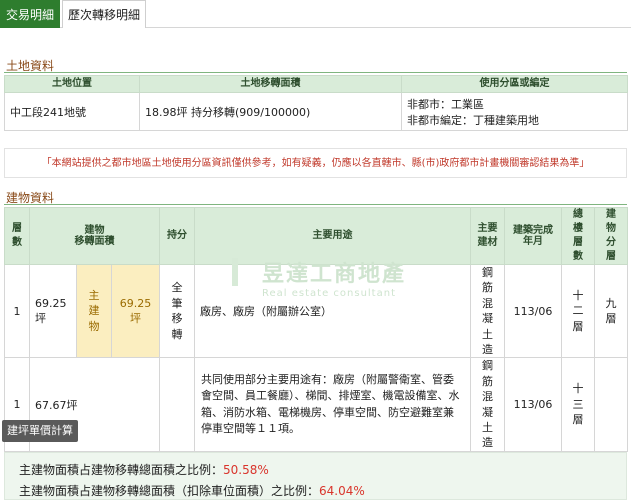 Image resolution: width=631 pixels, height=503 pixels. I want to click on row1-main-label: 主建物, so click(94, 311).